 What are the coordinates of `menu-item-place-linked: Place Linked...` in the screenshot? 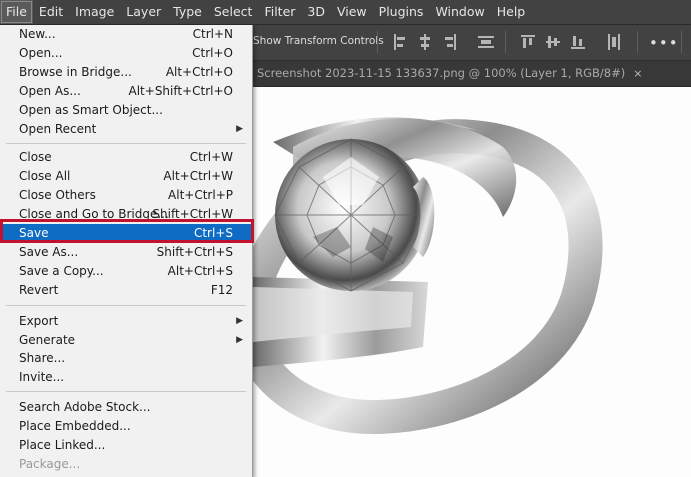 It's located at (126, 445).